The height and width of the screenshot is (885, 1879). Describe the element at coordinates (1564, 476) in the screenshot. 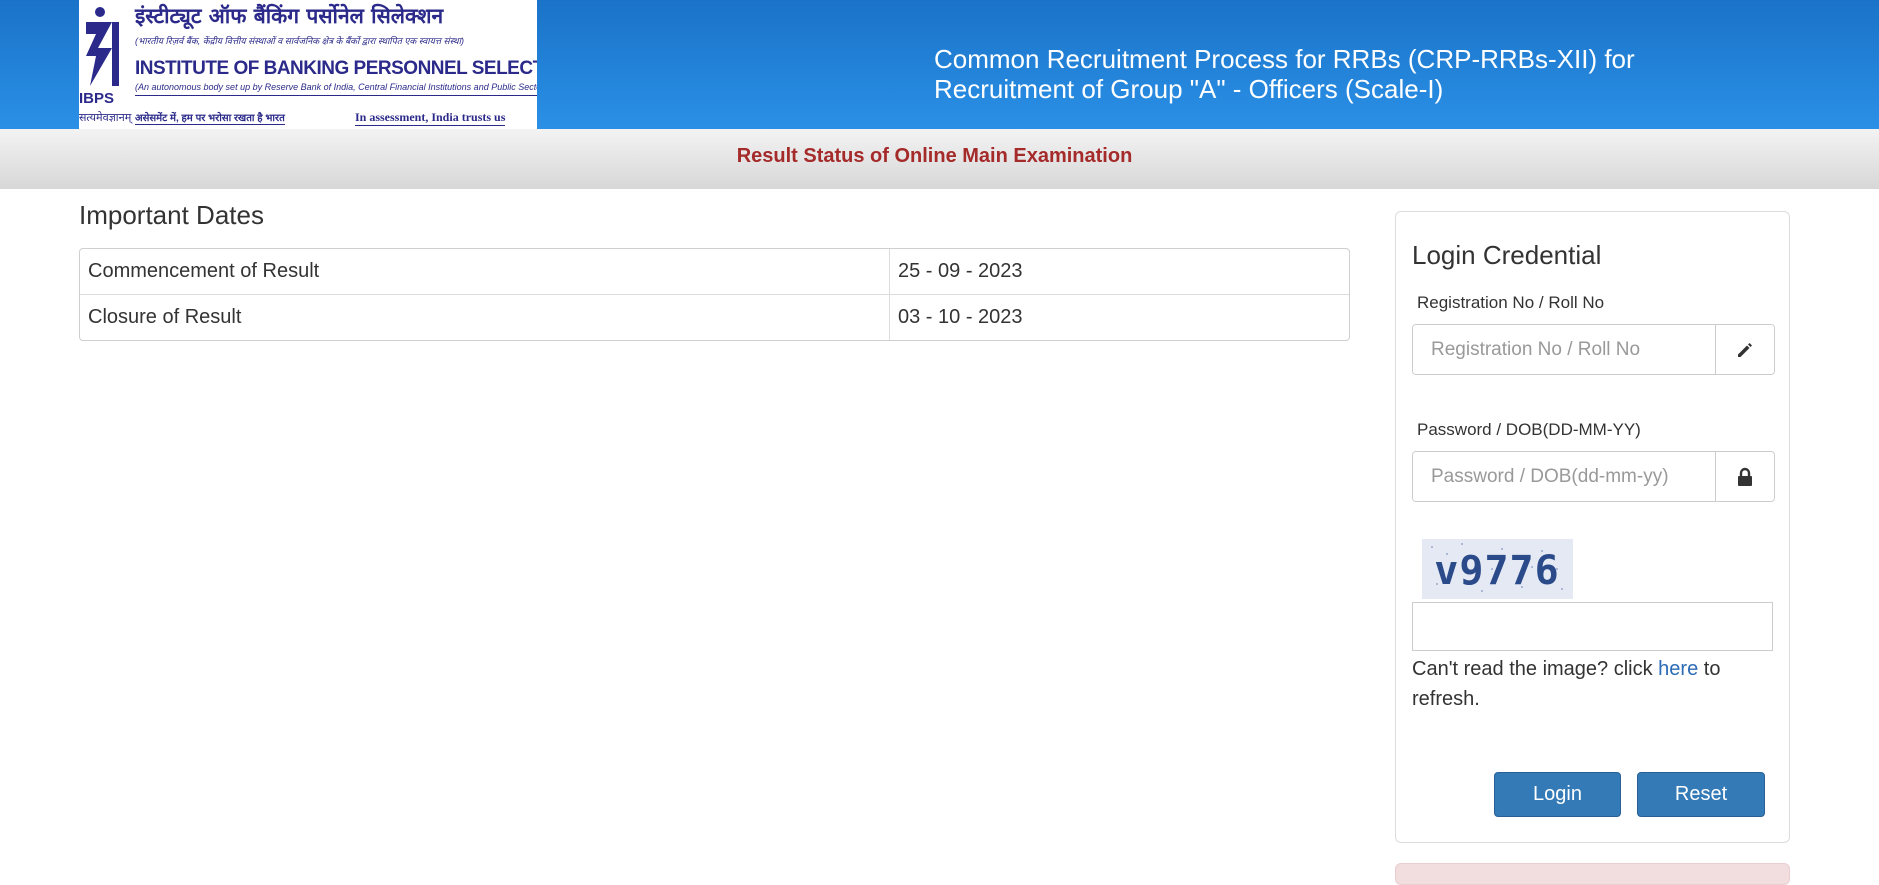

I see `password-input` at that location.